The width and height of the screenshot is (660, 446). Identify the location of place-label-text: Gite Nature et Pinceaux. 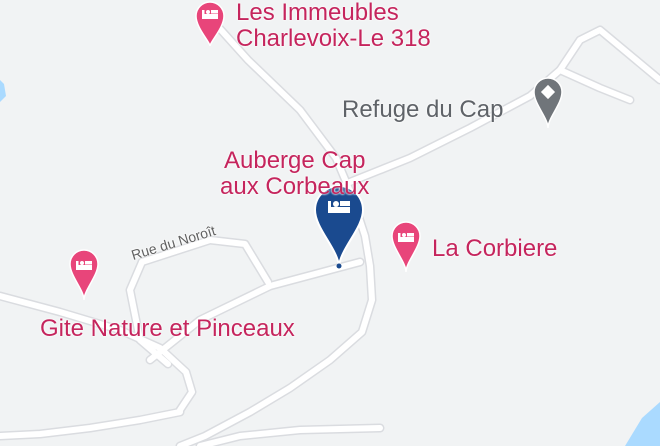
(167, 328).